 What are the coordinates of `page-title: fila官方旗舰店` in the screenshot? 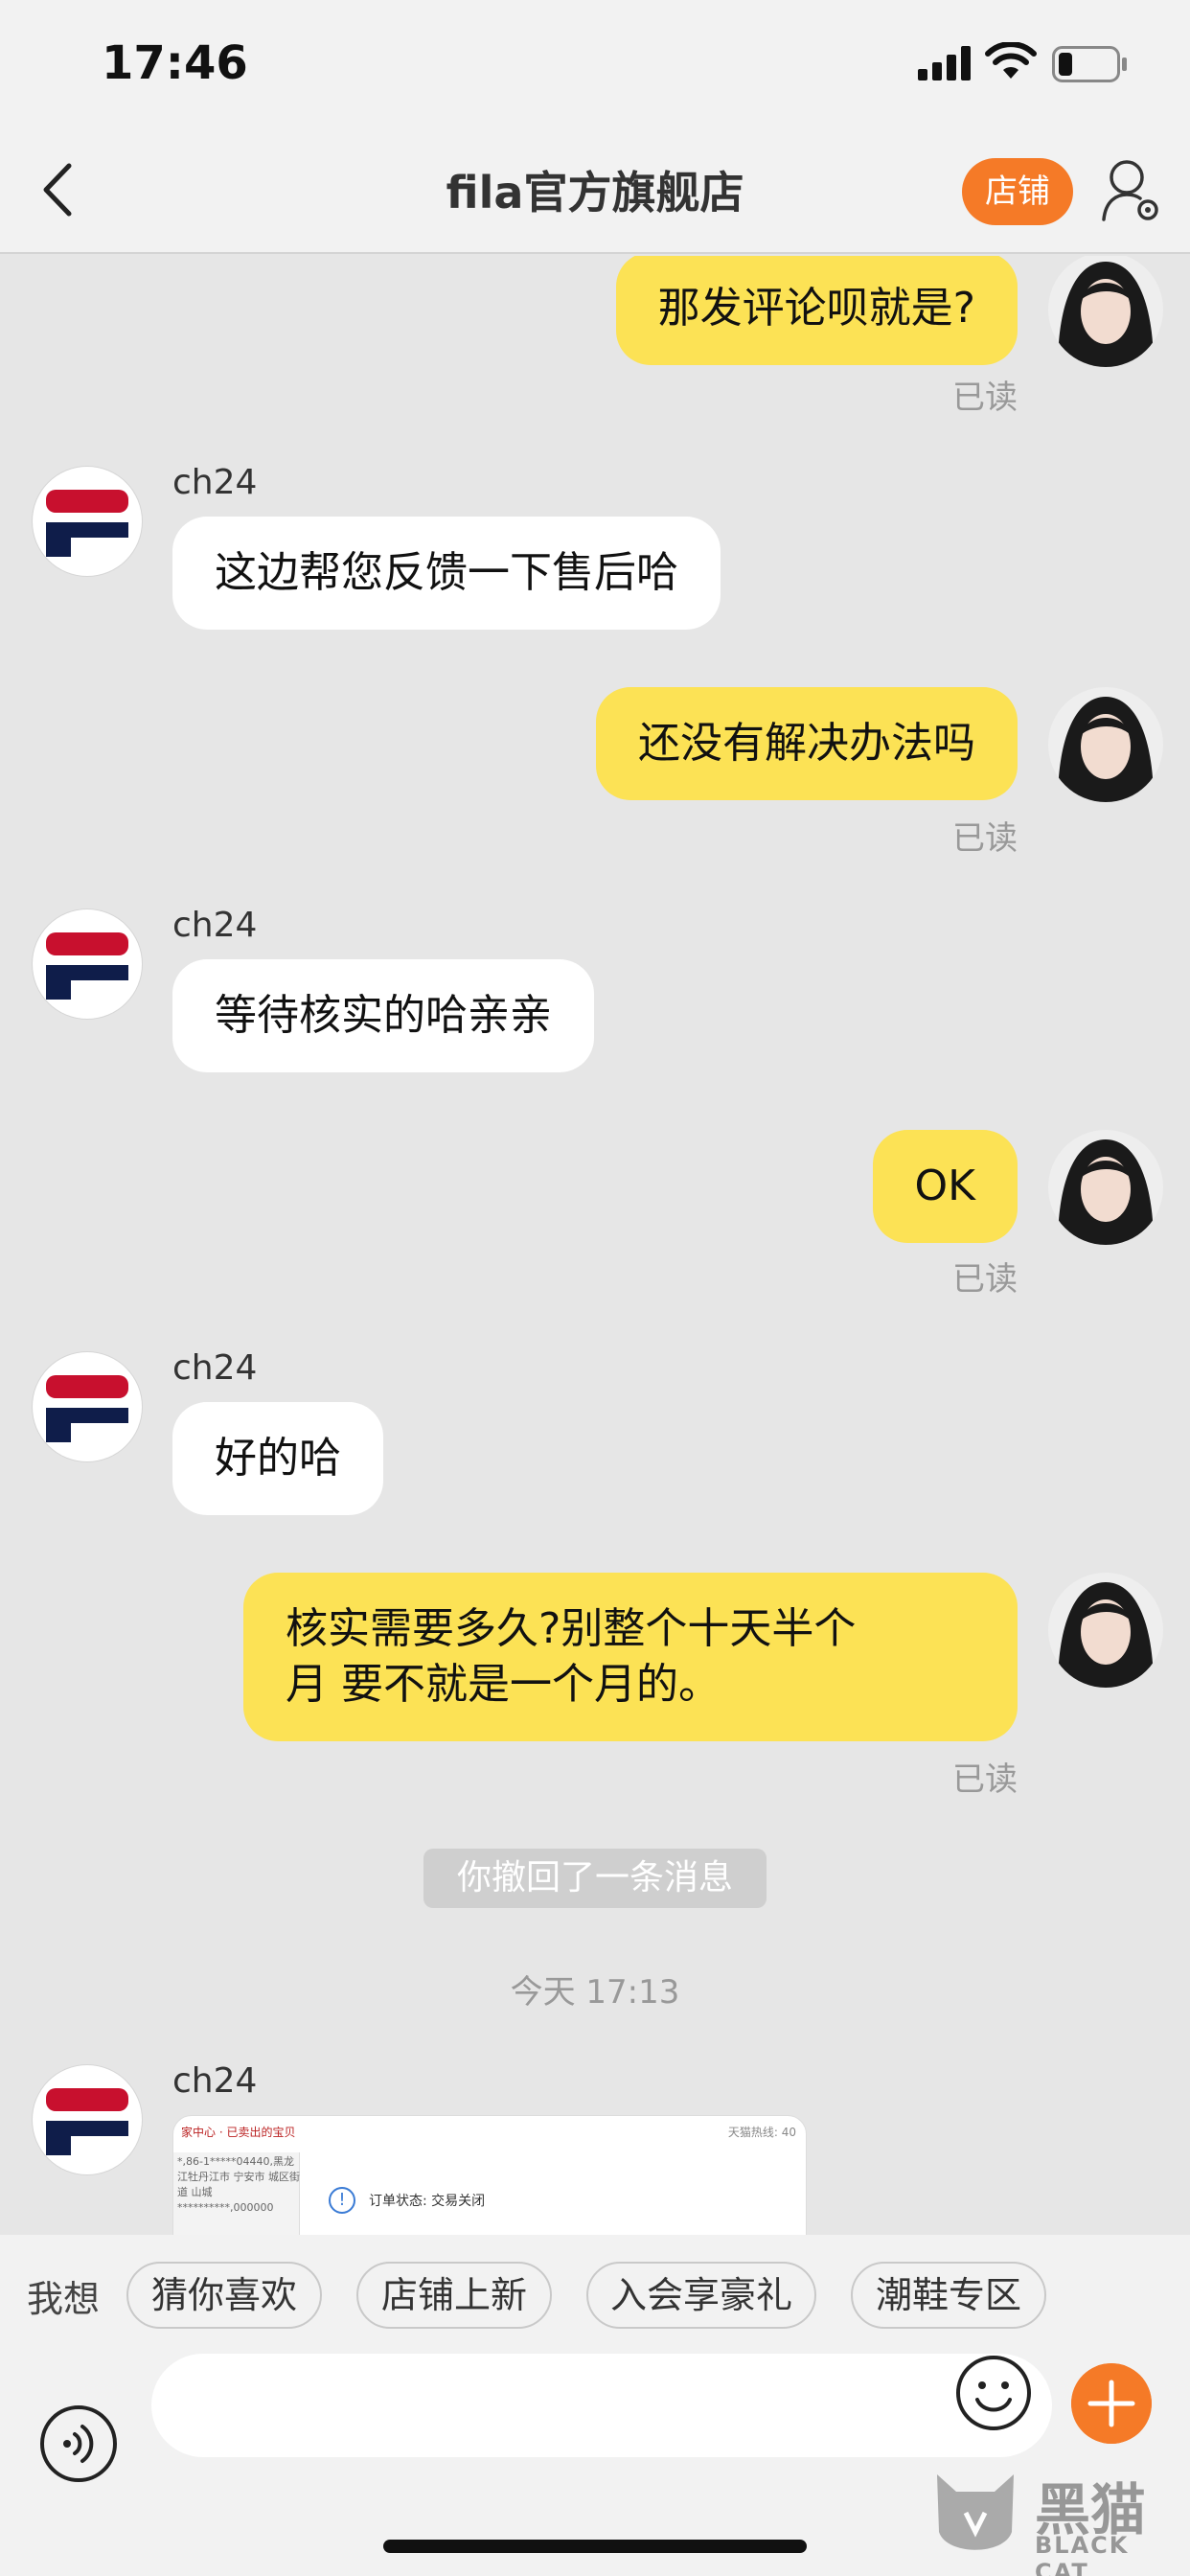 It's located at (595, 193).